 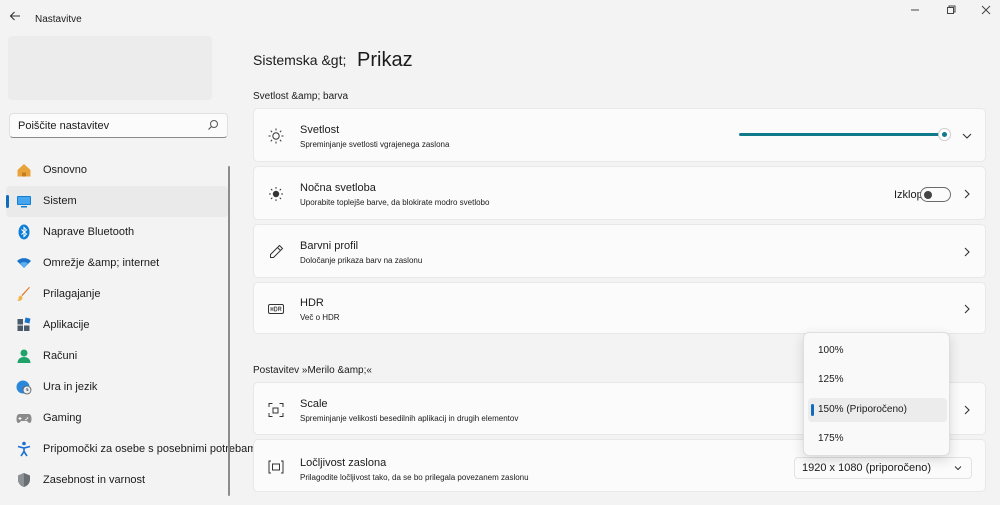 I want to click on sidebar-item-label: Gaming, so click(x=62, y=418).